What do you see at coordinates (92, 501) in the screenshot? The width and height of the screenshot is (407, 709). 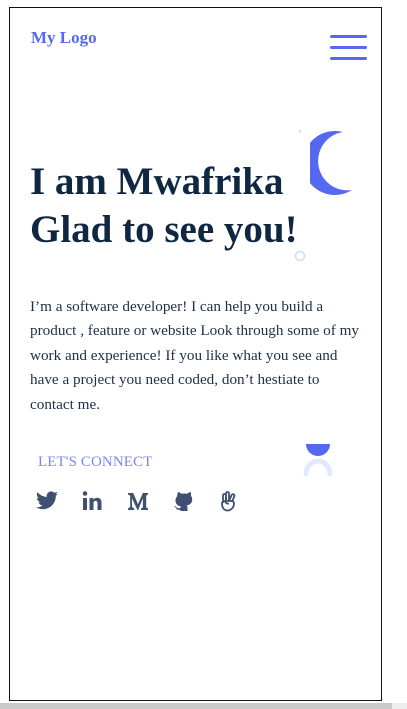 I see `linkedin-icon` at bounding box center [92, 501].